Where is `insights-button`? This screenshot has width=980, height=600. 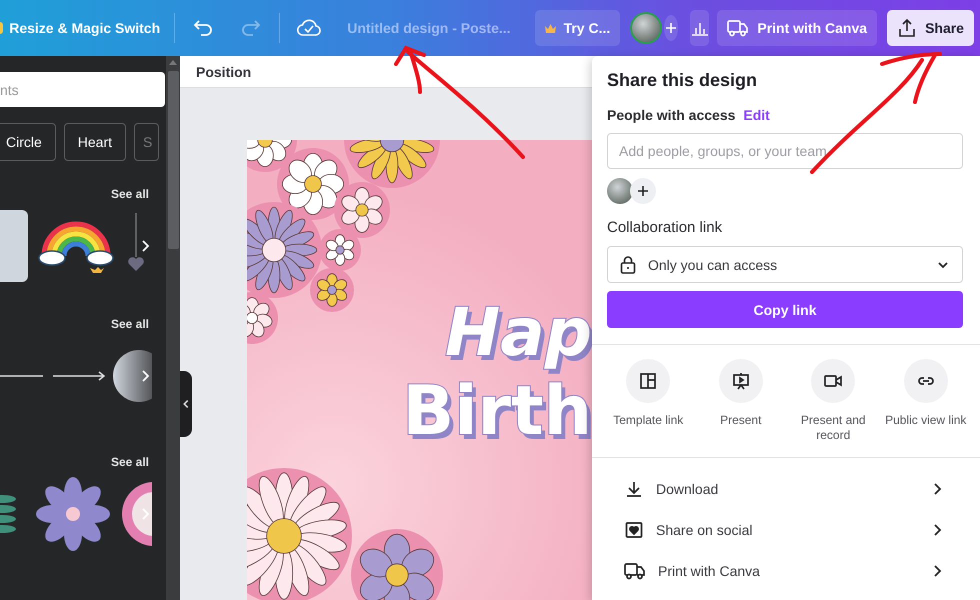
insights-button is located at coordinates (700, 28).